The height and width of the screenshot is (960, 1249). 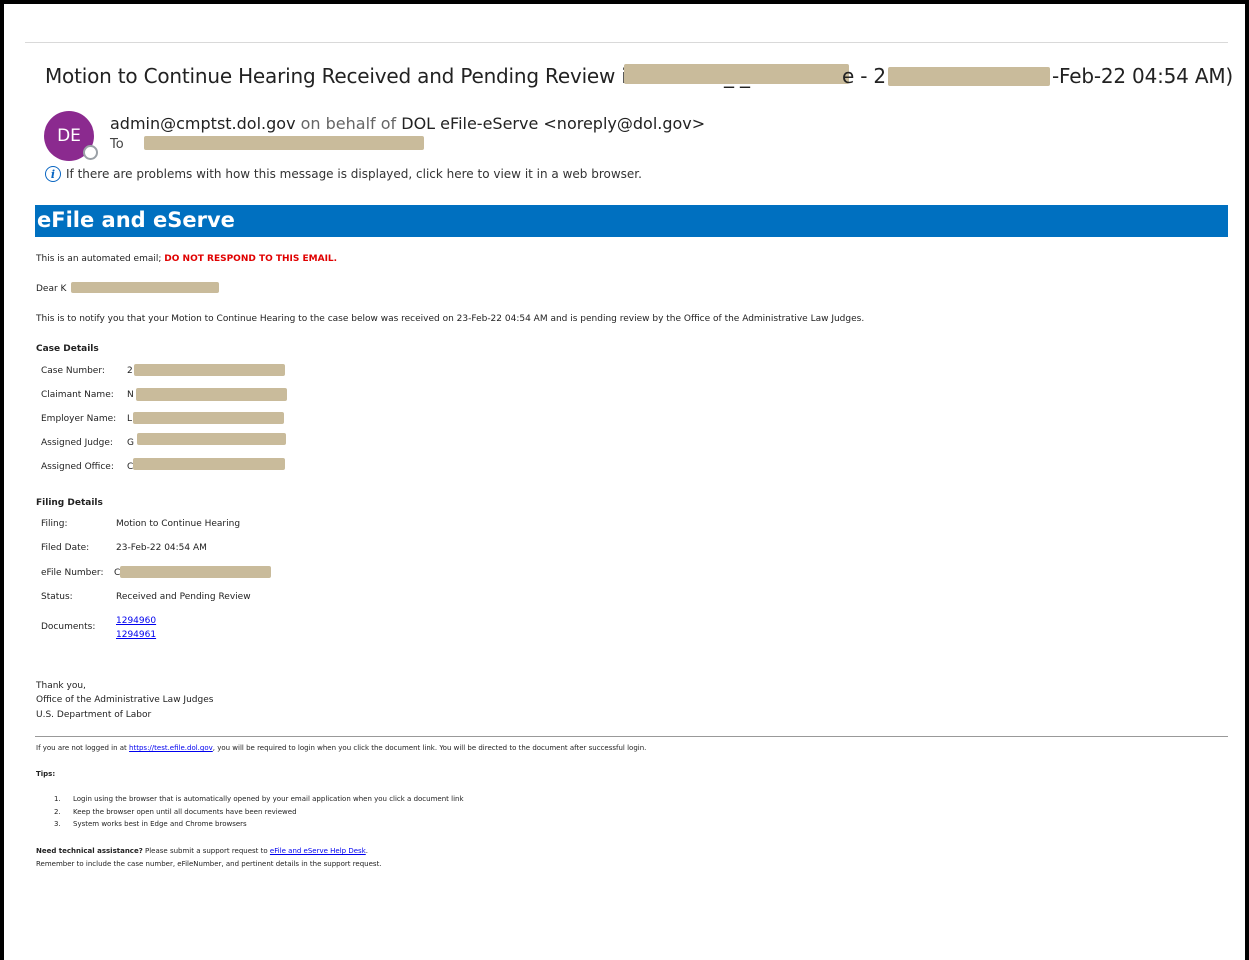 I want to click on efile-login-link: https://test.efile.dol.gov, so click(x=171, y=748).